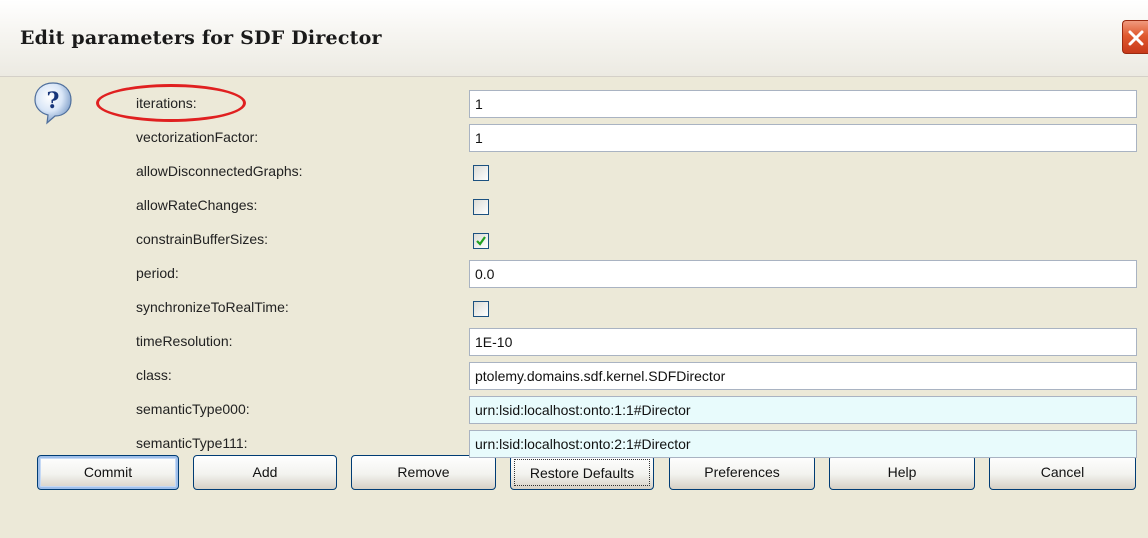 This screenshot has height=538, width=1148. I want to click on param-row: vectorizationFactor: 1, so click(574, 139).